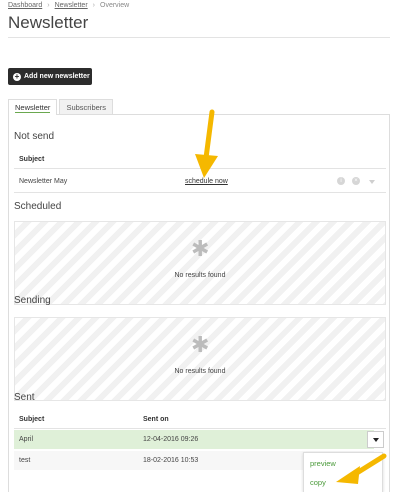 The image size is (400, 492). I want to click on breadcrumb-overview: Overview, so click(115, 5).